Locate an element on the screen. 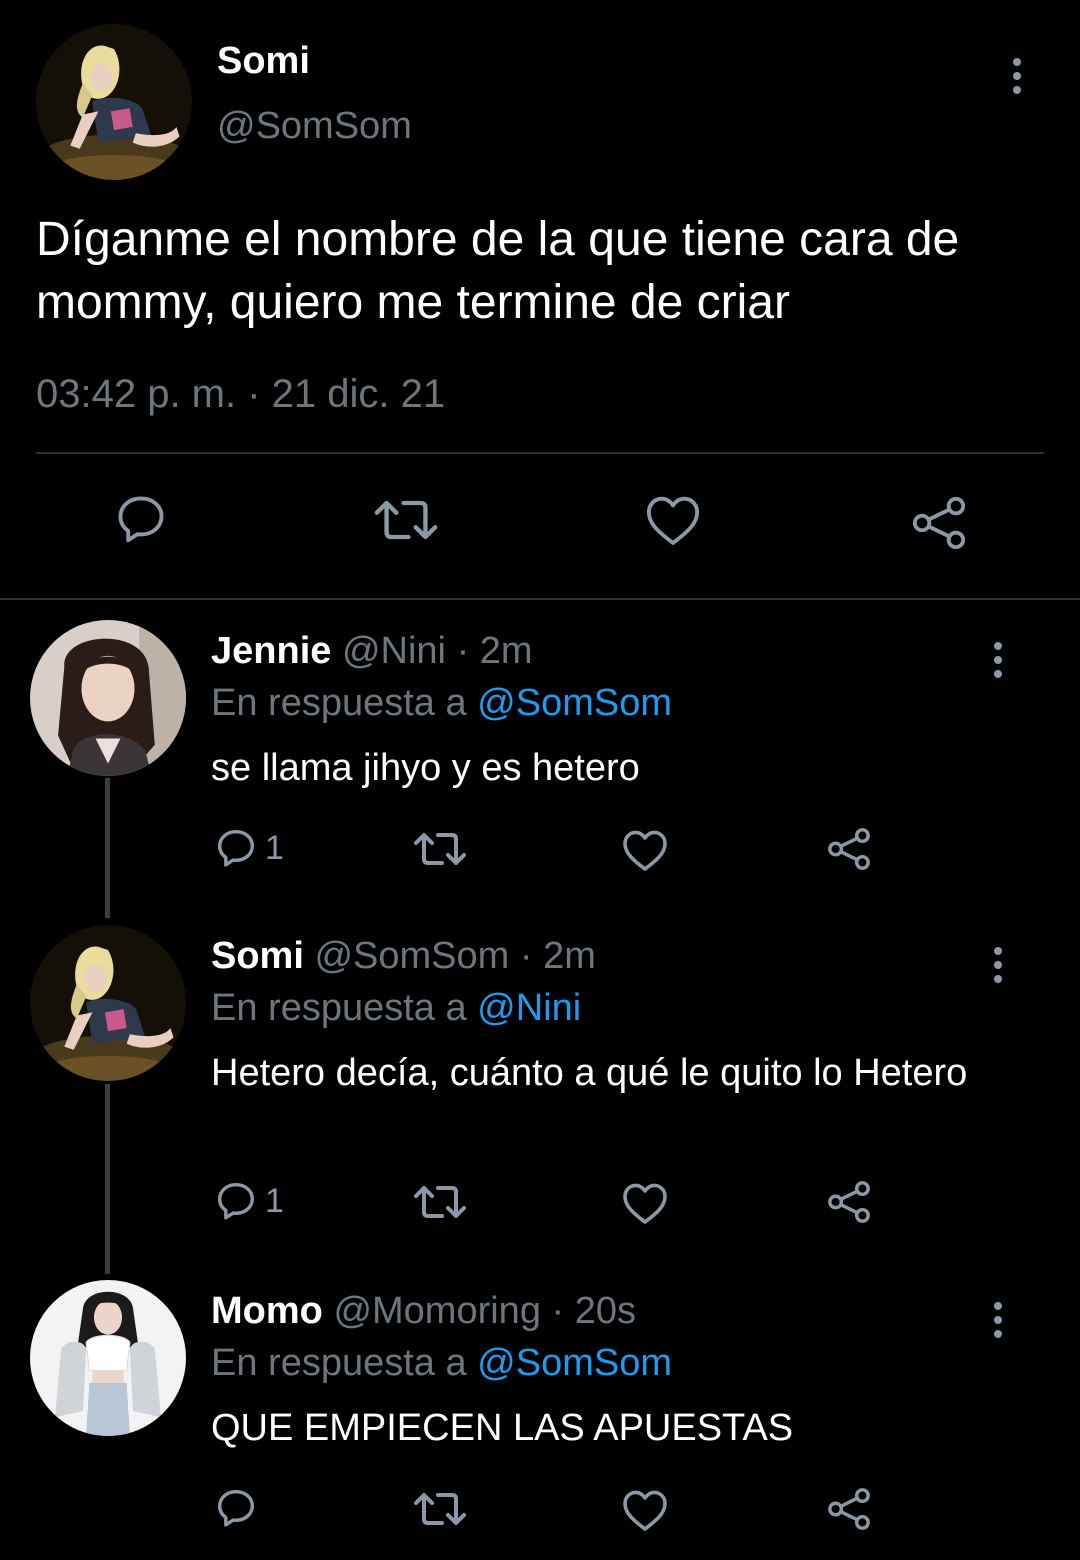 The width and height of the screenshot is (1080, 1560). reply-author-handle: @Nini is located at coordinates (394, 651).